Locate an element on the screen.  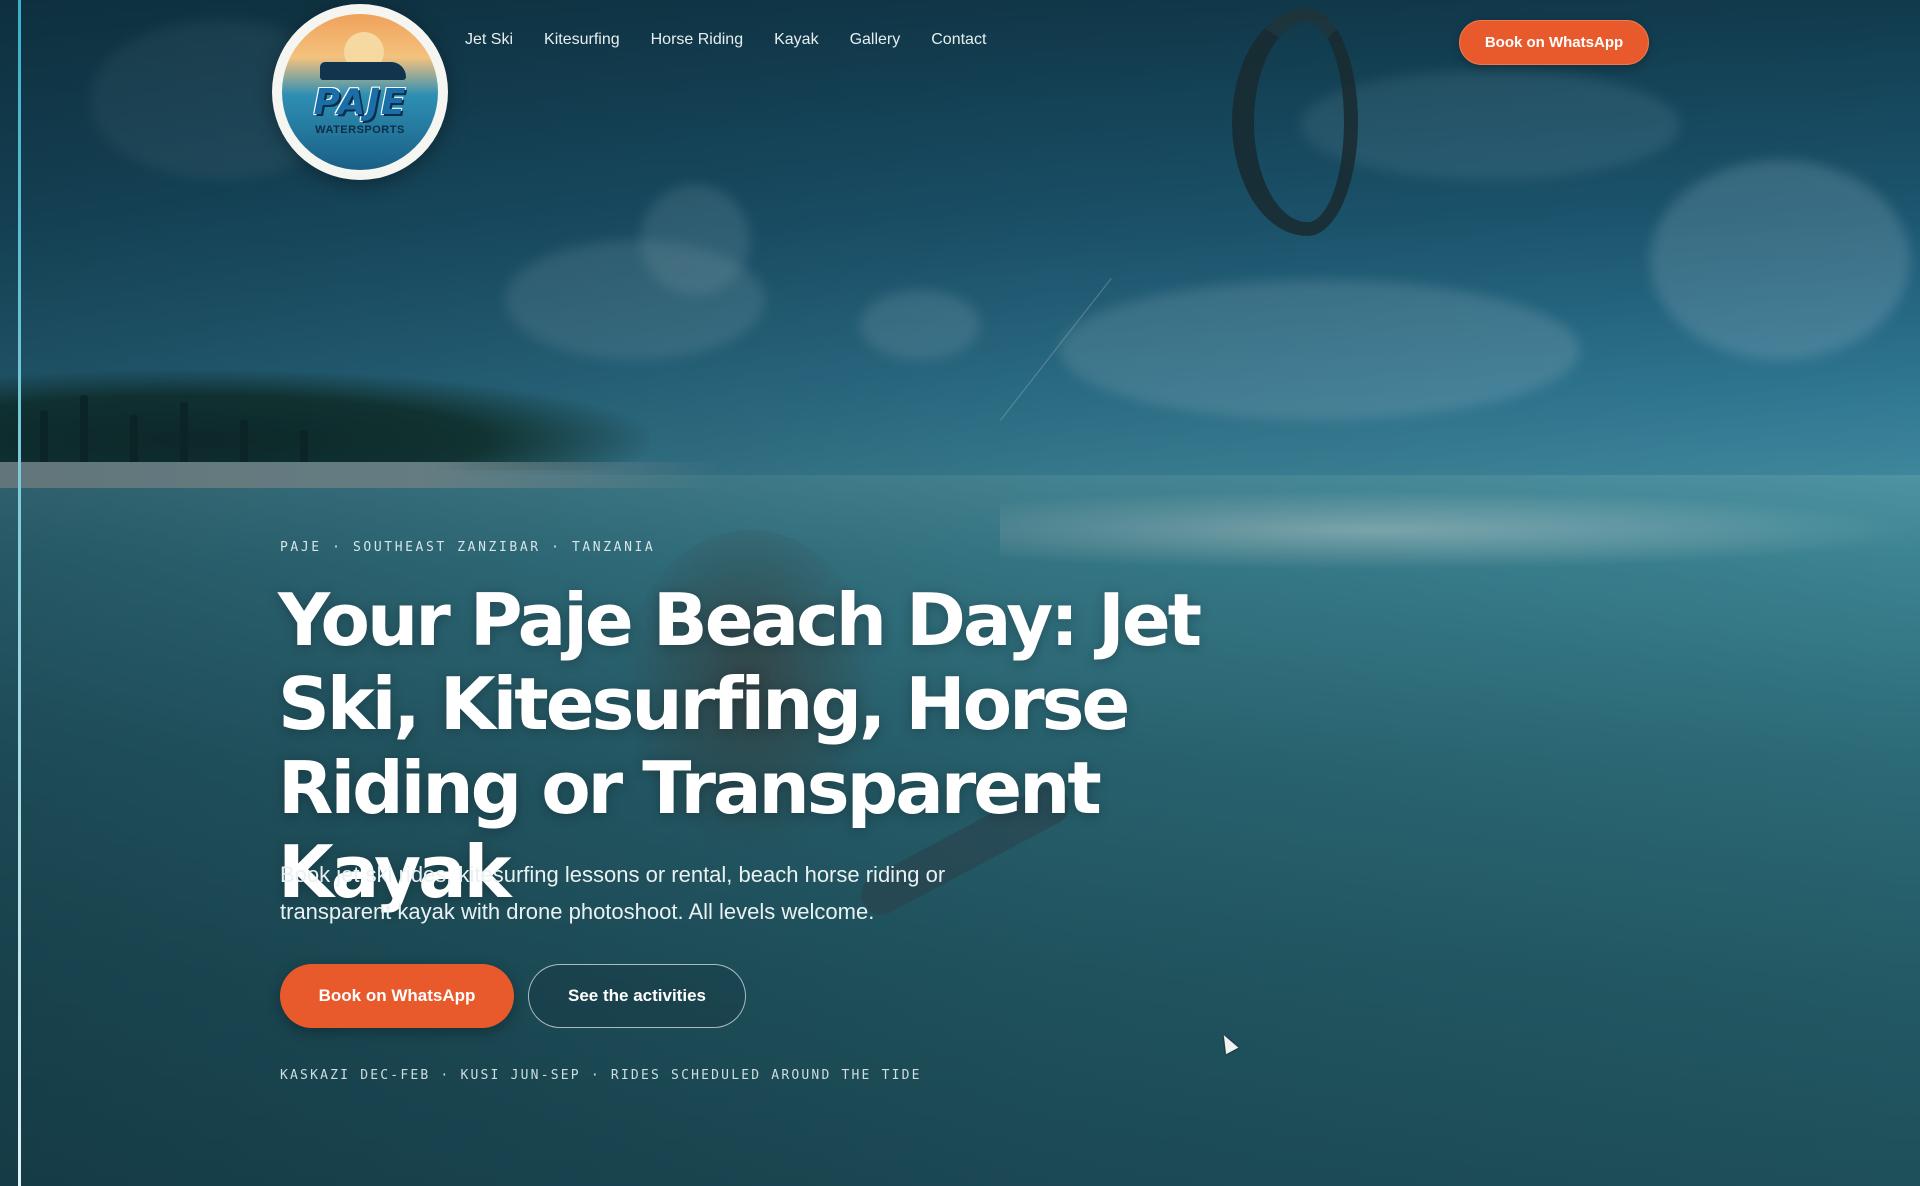
jet-ski-icon is located at coordinates (363, 71).